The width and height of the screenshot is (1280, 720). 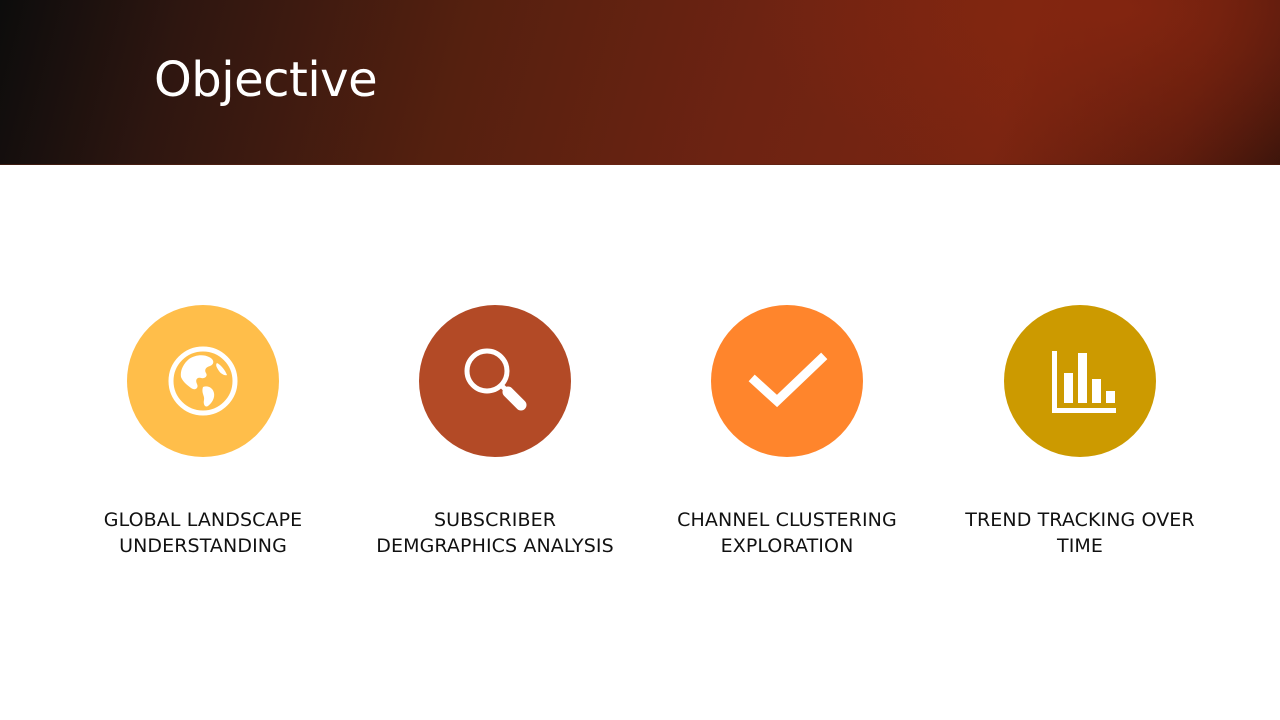 What do you see at coordinates (495, 533) in the screenshot?
I see `objective-label: SUBSCRIBER DEMGRAPHICS ANALYSIS` at bounding box center [495, 533].